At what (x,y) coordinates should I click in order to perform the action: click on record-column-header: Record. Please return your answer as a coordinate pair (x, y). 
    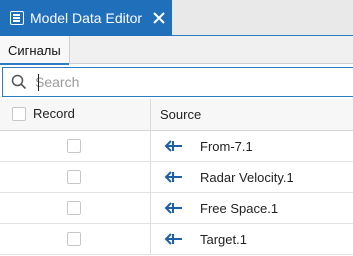
    Looking at the image, I should click on (75, 114).